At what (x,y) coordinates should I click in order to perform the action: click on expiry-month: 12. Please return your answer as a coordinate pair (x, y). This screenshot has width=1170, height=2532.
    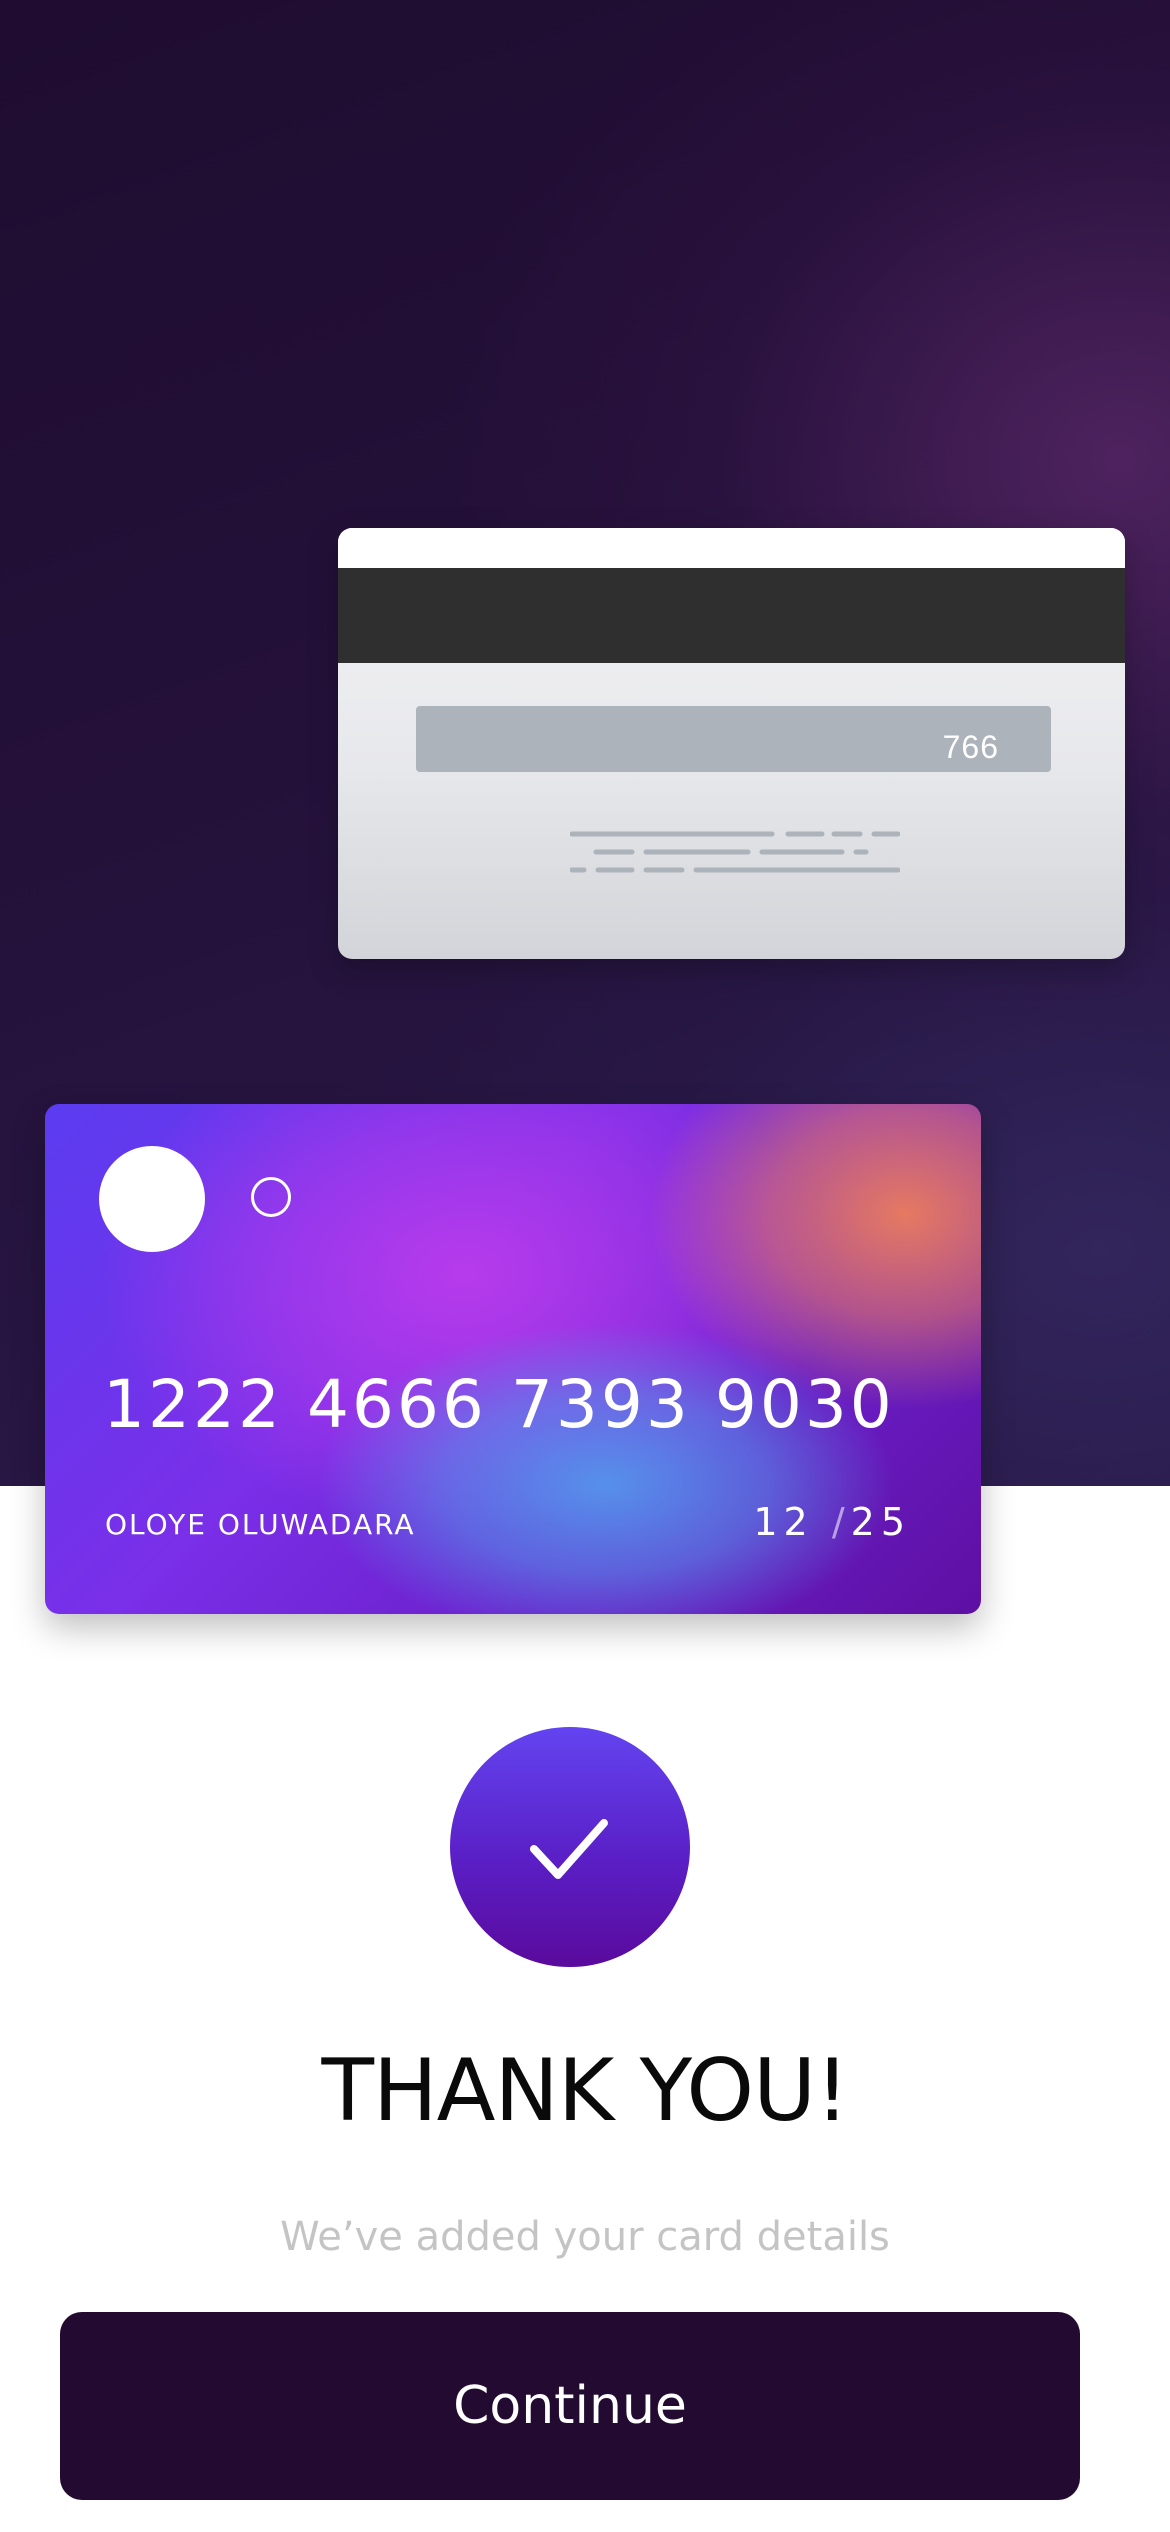
    Looking at the image, I should click on (783, 1522).